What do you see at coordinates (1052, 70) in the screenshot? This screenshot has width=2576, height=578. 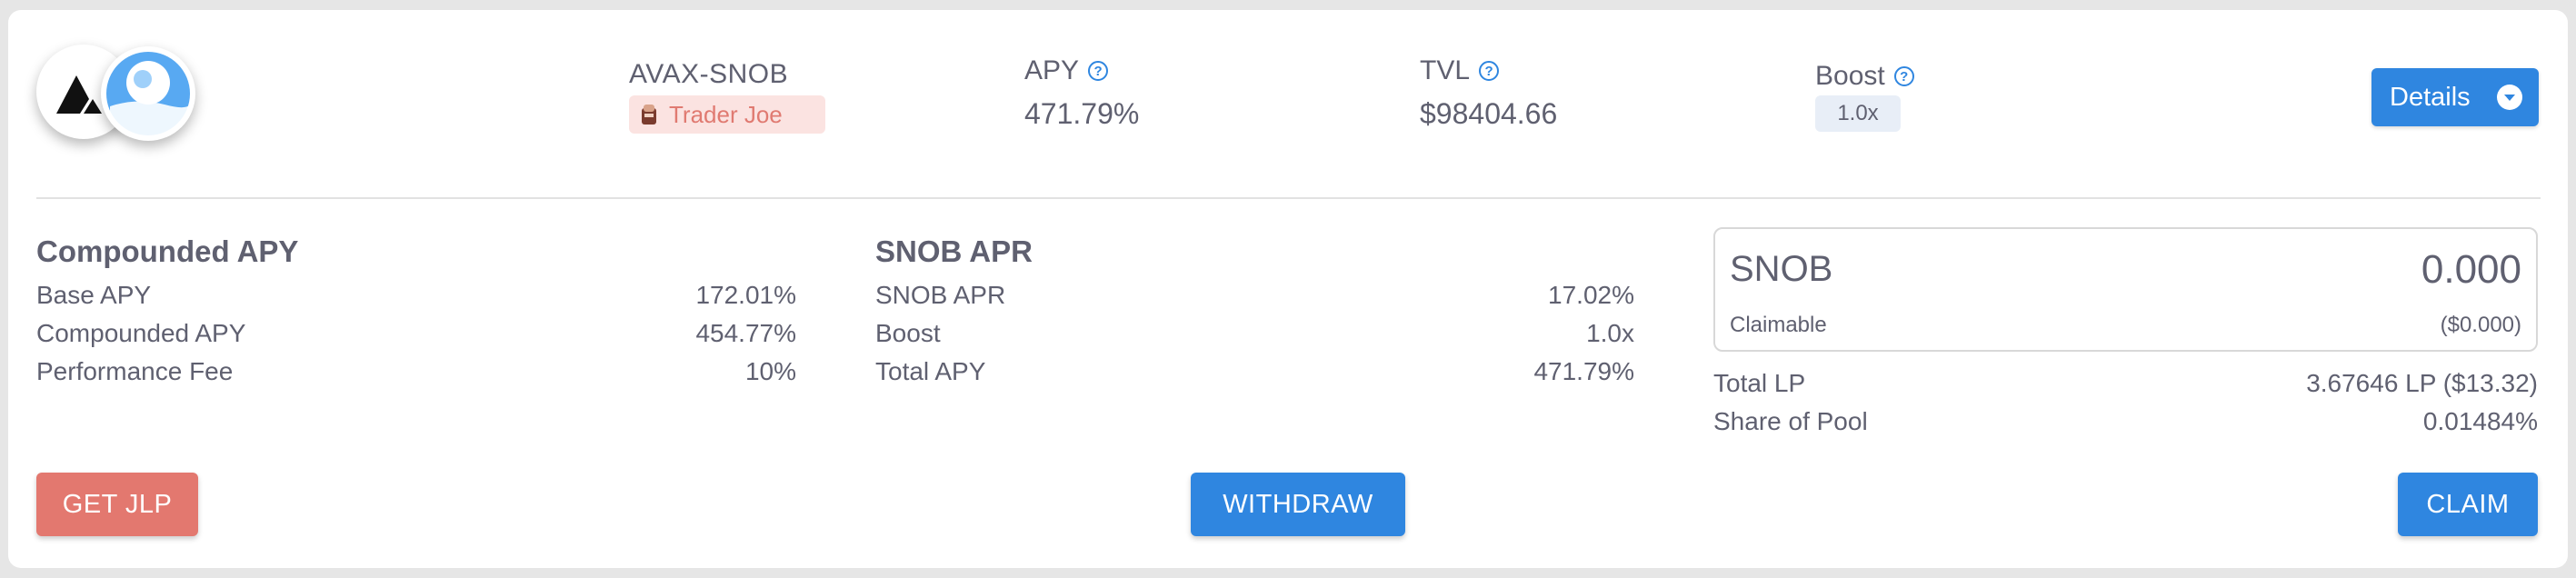 I see `apy-label-text: APY` at bounding box center [1052, 70].